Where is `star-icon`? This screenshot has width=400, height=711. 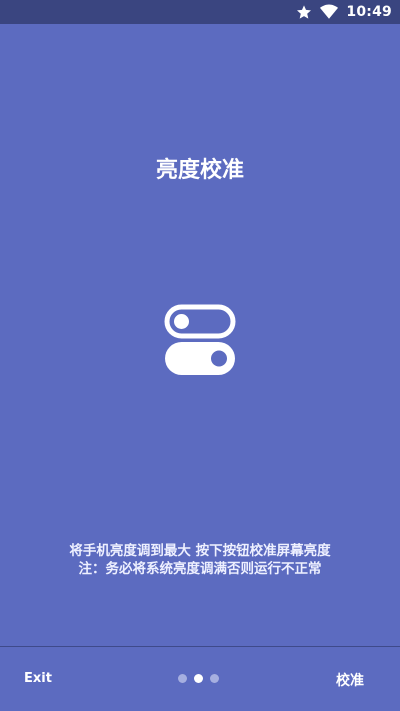 star-icon is located at coordinates (304, 12).